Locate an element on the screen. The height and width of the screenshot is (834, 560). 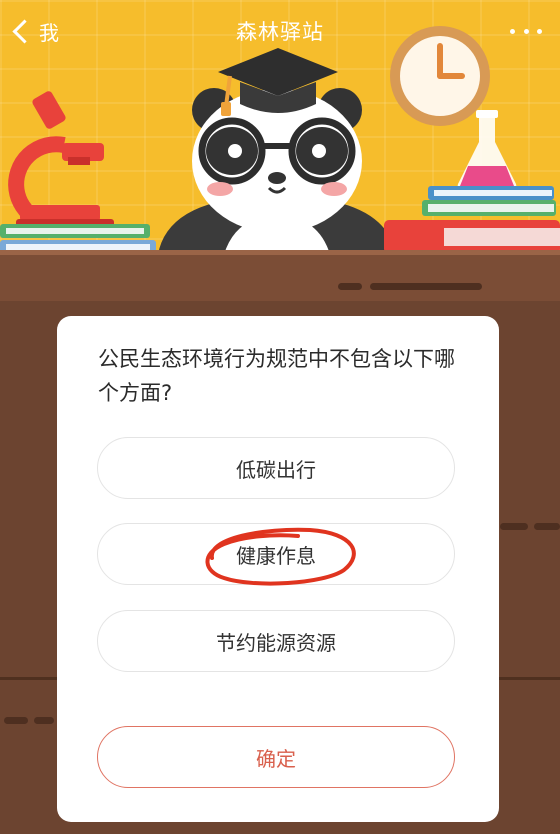
question-text: 公民生态环境行为规范中不包含以下哪个方面? is located at coordinates (276, 376).